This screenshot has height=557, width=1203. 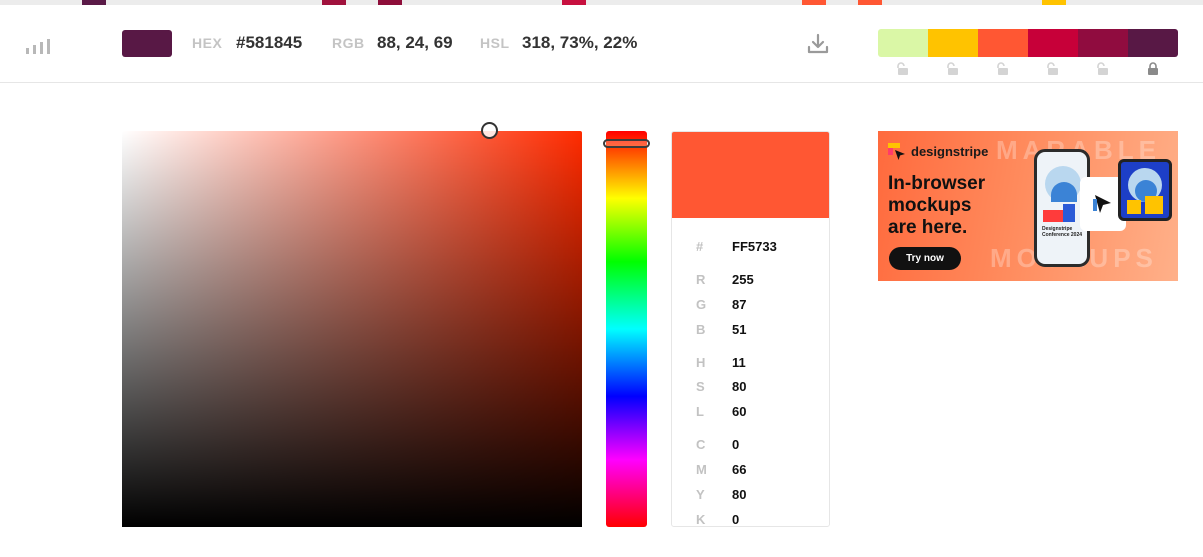 I want to click on hsl-value: 318, 73%, 22%, so click(x=579, y=43).